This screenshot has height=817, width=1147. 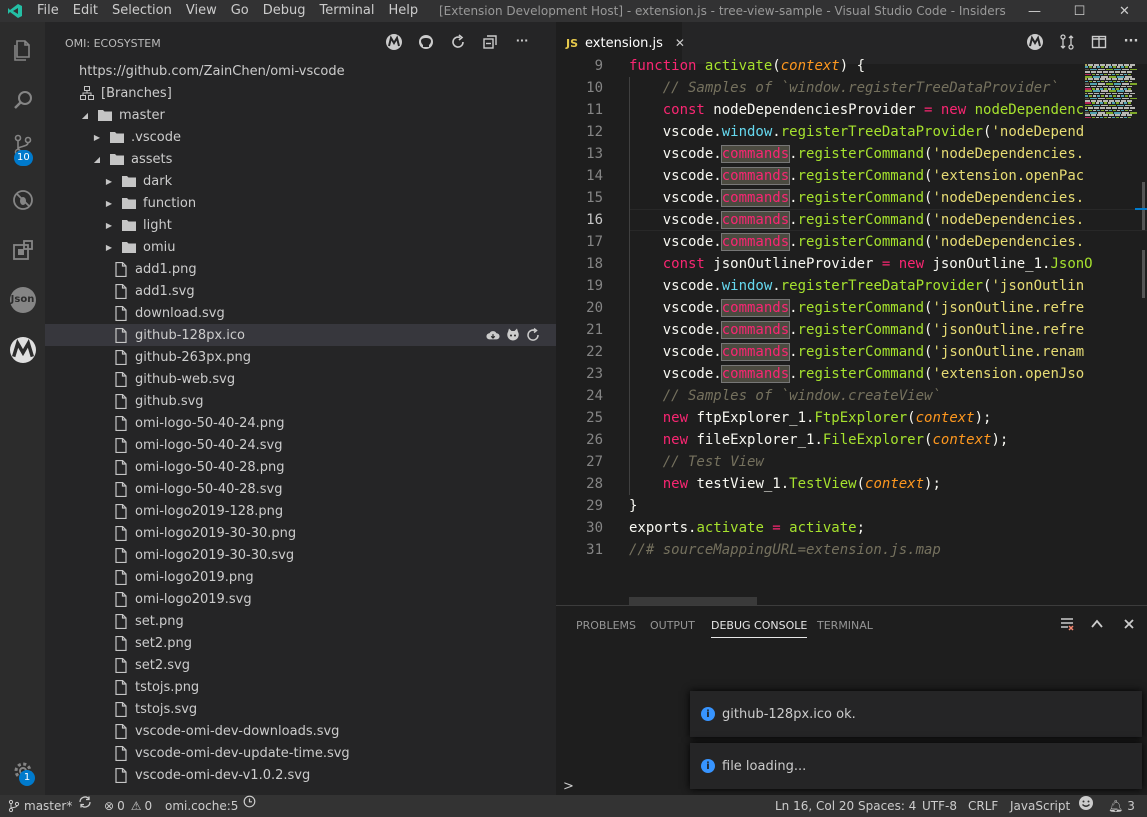 What do you see at coordinates (300, 445) in the screenshot?
I see `tree-file: omi-logo-50-40-24.svg` at bounding box center [300, 445].